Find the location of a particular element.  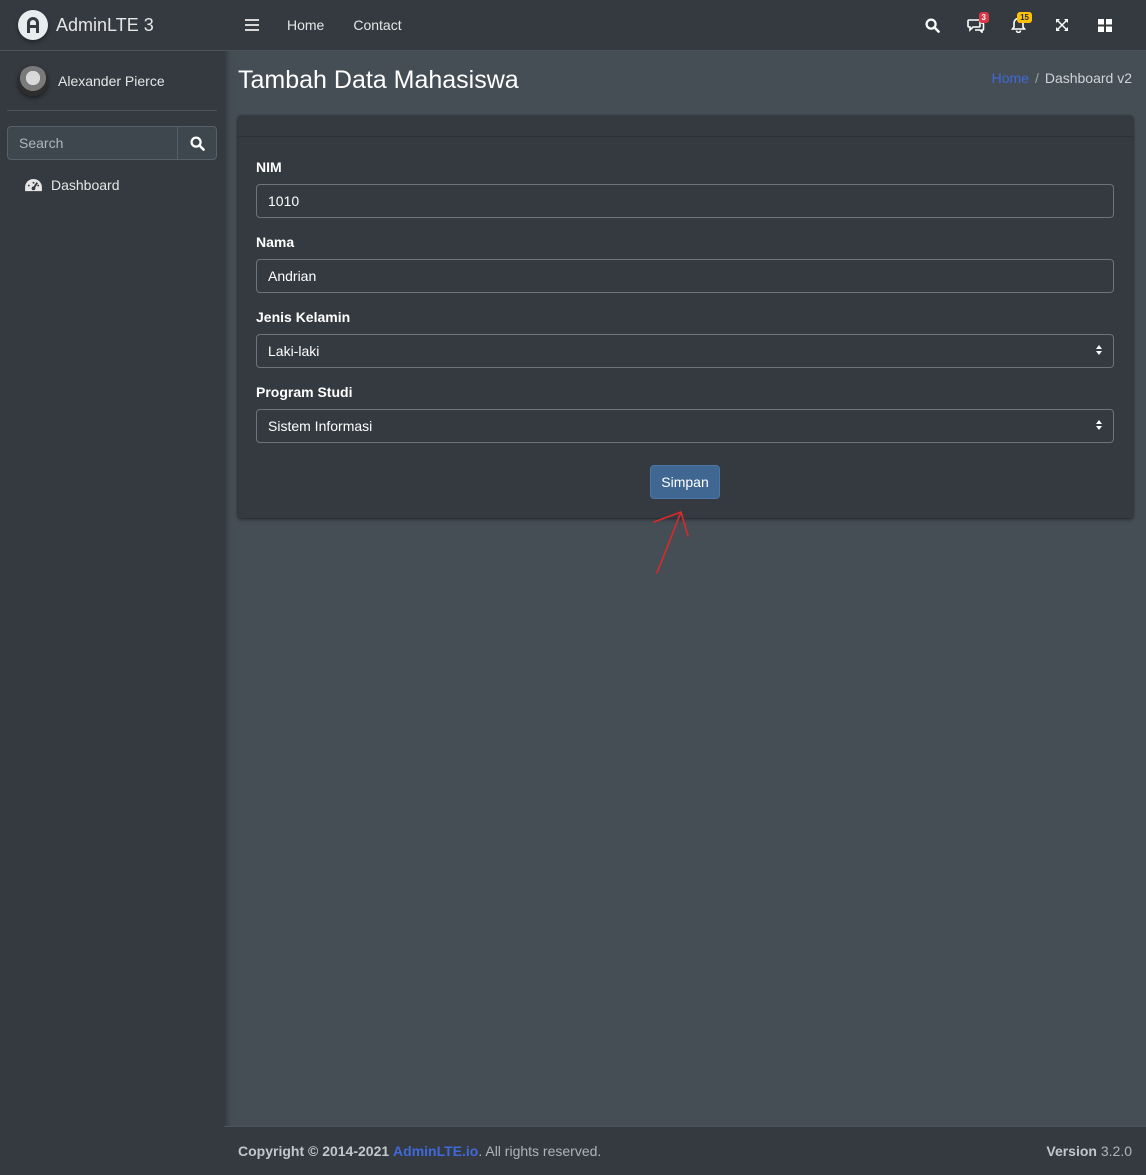

menu-toggle-icon is located at coordinates (252, 25).